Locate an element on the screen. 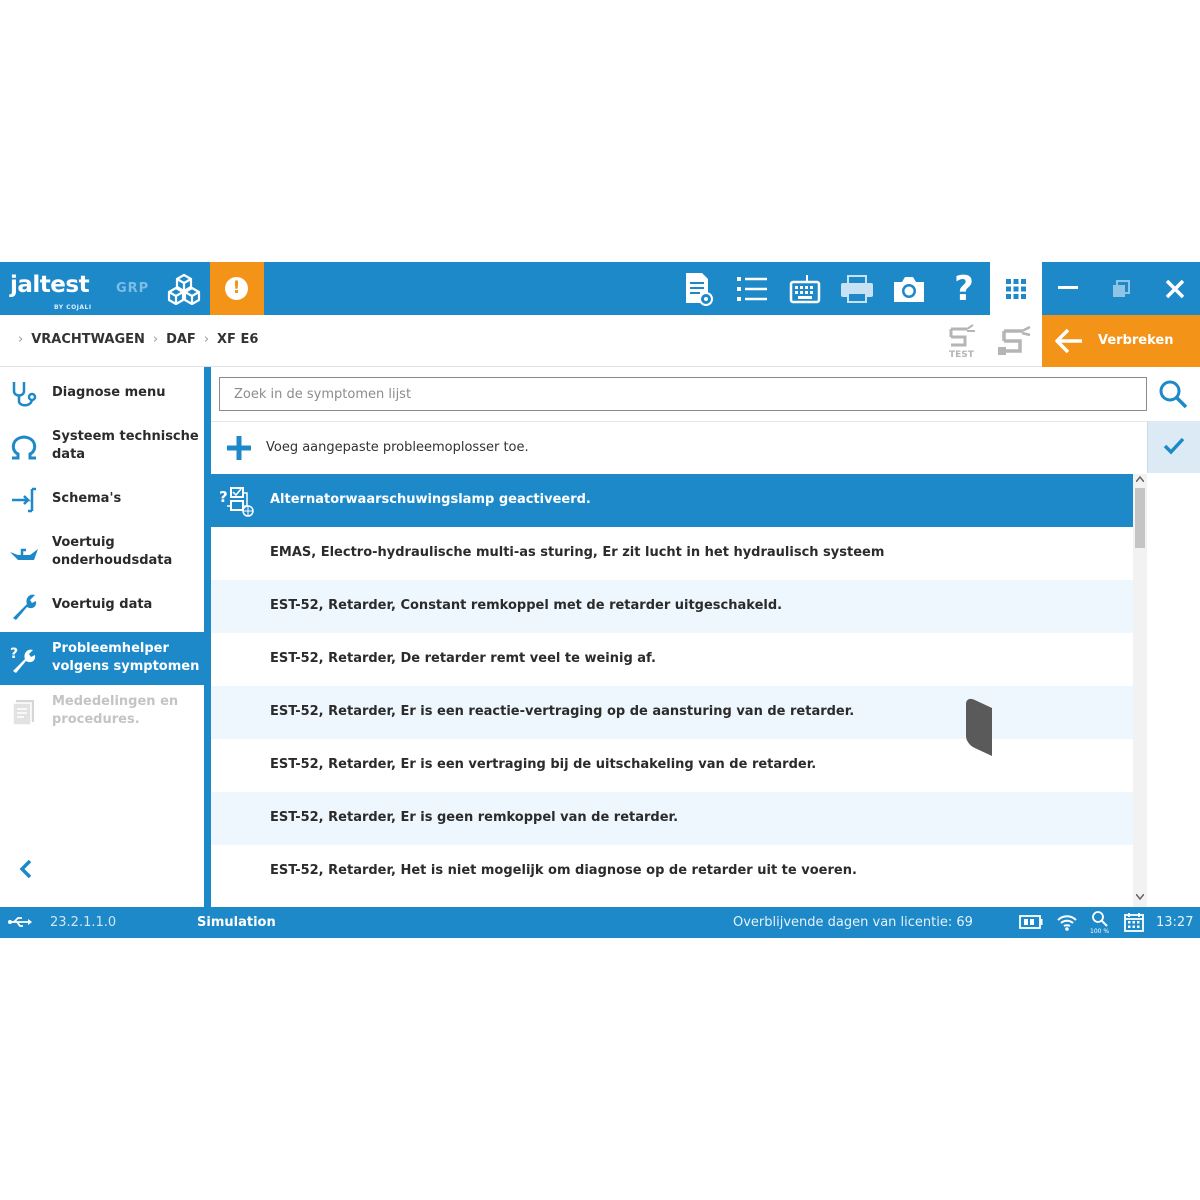  minimize-icon is located at coordinates (1068, 287).